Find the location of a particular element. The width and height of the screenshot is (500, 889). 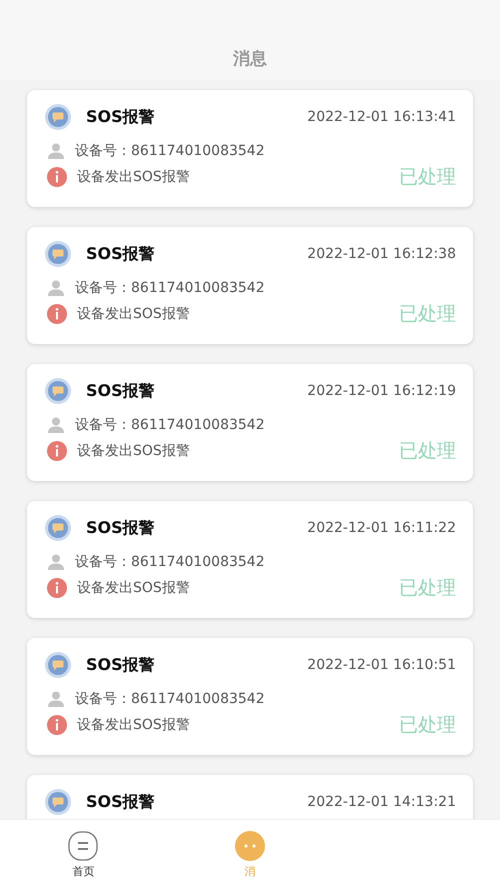

message-card: SOS报警 2022-12-01 14:13:21 is located at coordinates (250, 797).